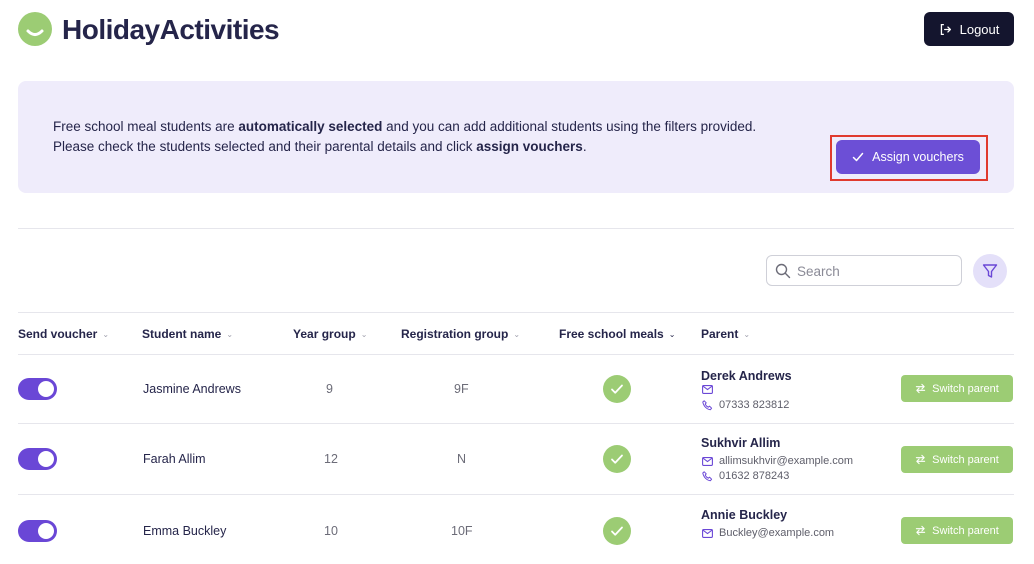 The height and width of the screenshot is (564, 1034). Describe the element at coordinates (754, 476) in the screenshot. I see `parent-phone-value: 01632 878243` at that location.